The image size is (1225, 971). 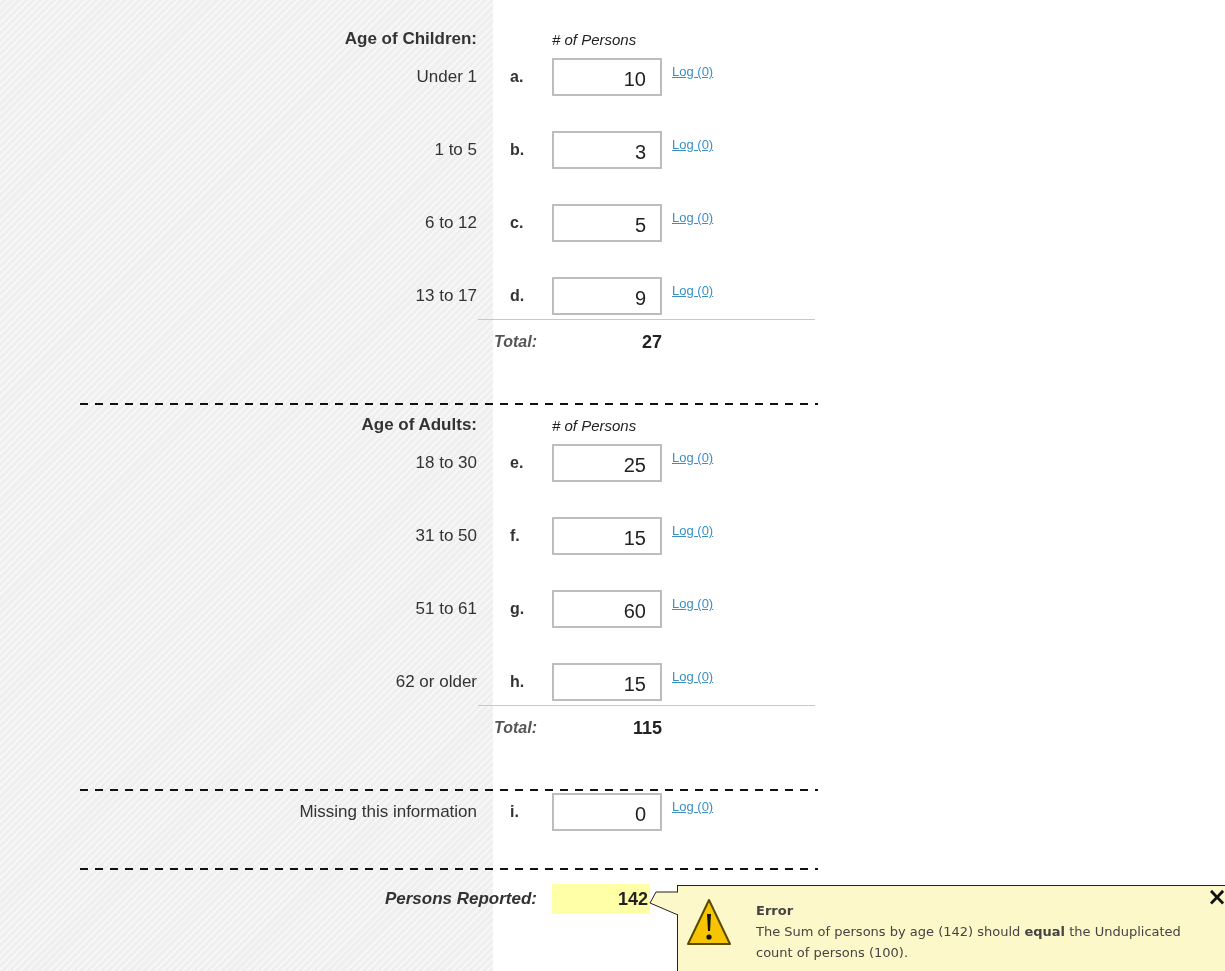 What do you see at coordinates (969, 942) in the screenshot?
I see `error-message: The Sum of persons by age (142) should equal the Unduplicated count of persons (100).` at bounding box center [969, 942].